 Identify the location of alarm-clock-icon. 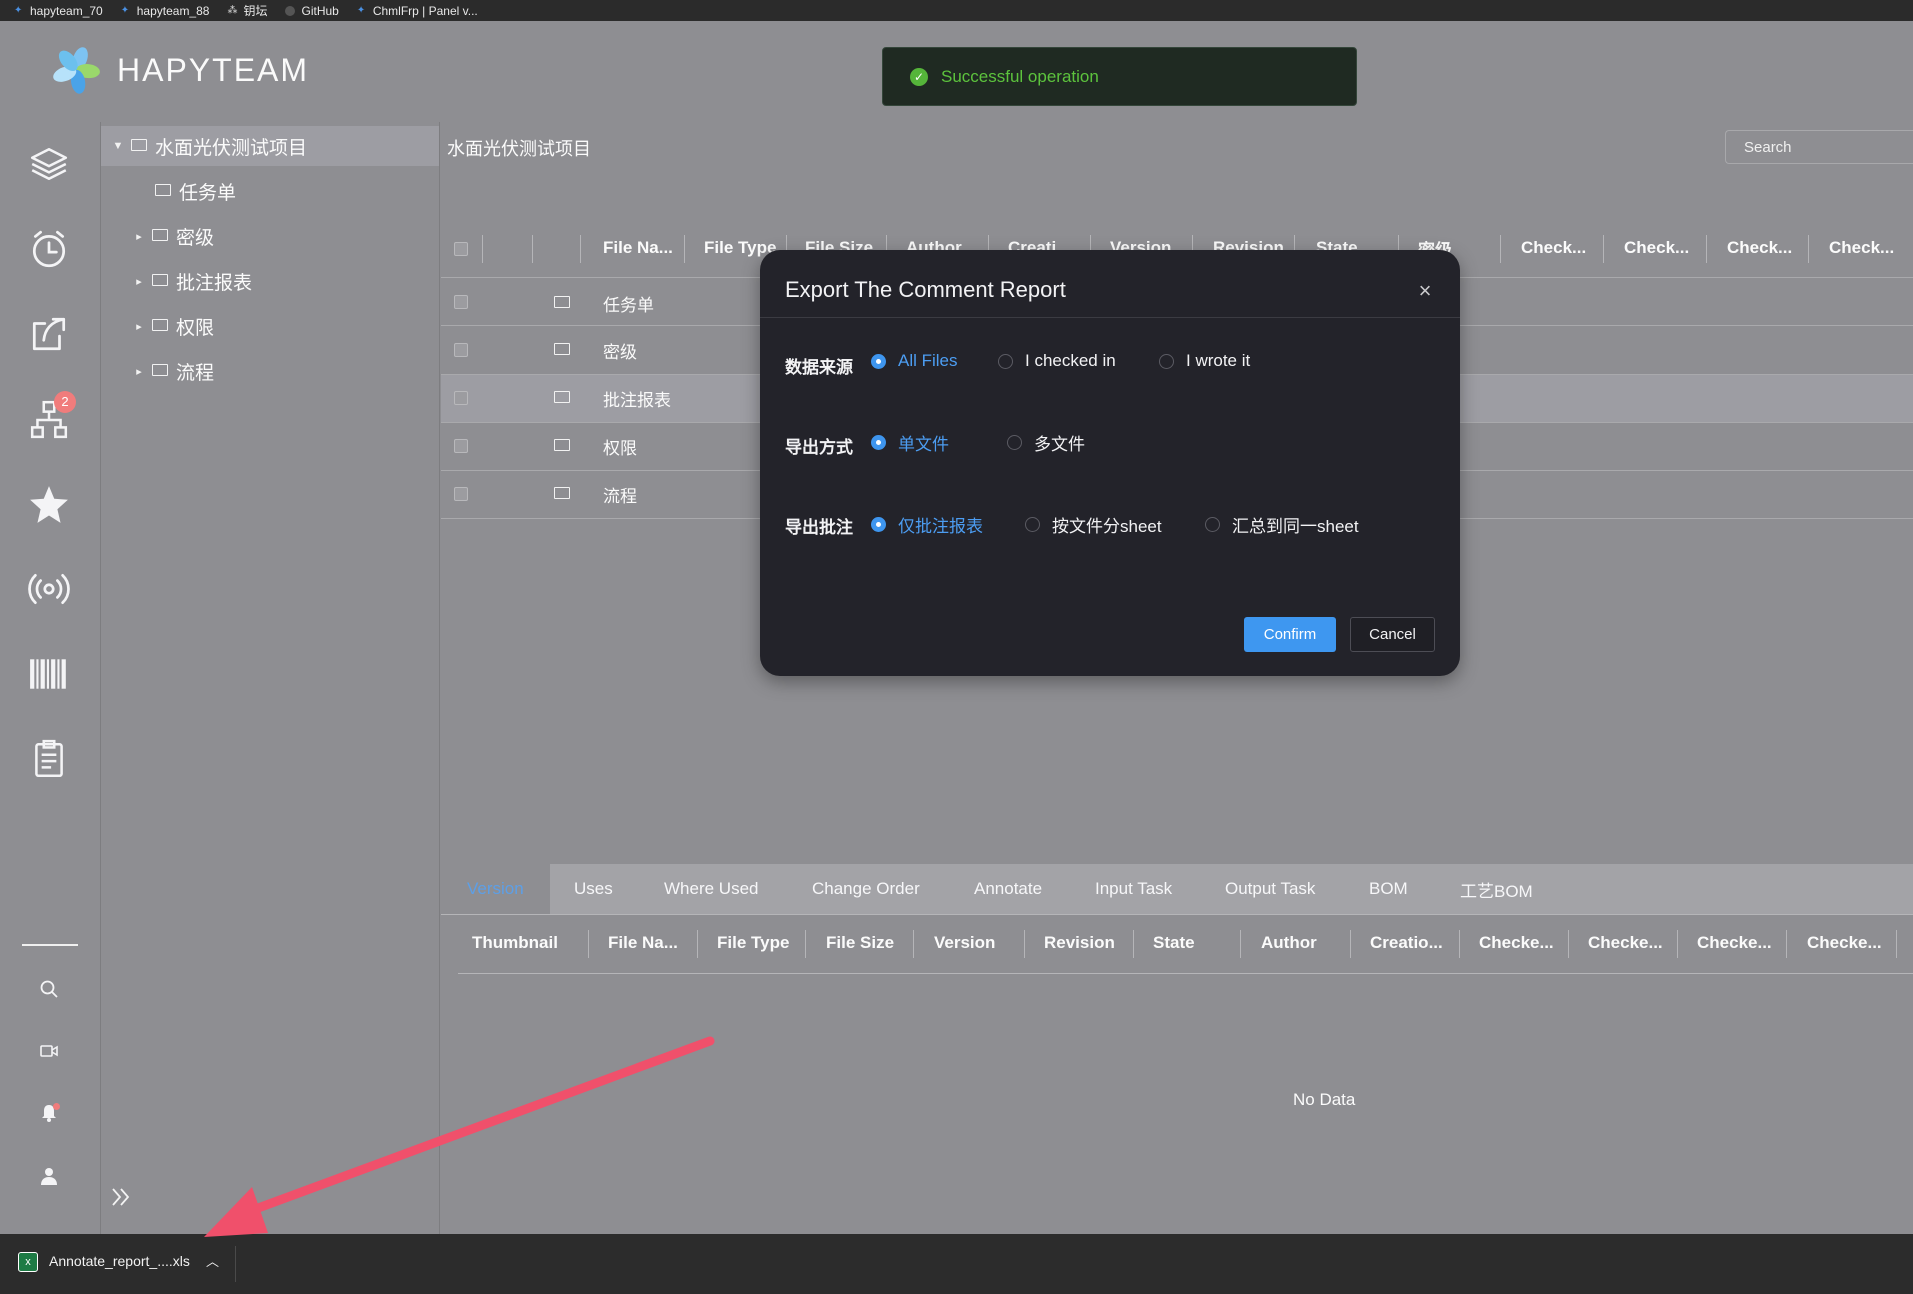
(49, 249).